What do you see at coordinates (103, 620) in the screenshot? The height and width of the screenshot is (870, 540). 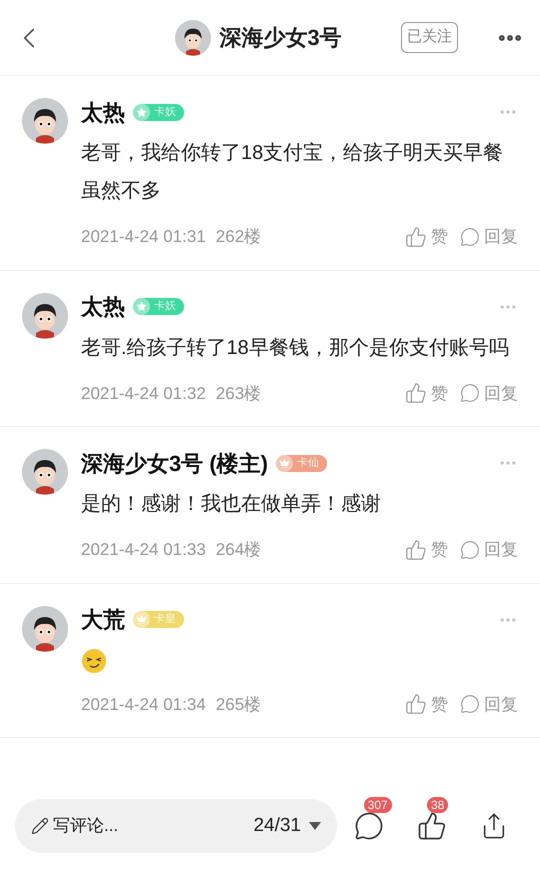 I see `commenter-name: 大荒` at bounding box center [103, 620].